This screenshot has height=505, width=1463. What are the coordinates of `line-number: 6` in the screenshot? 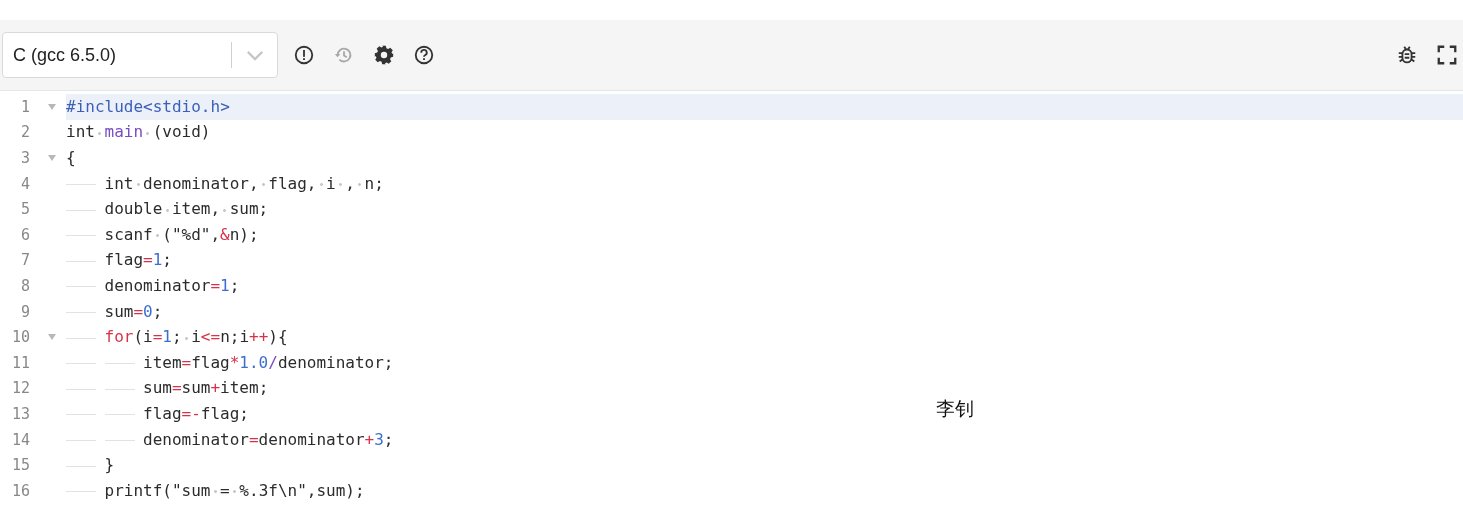 It's located at (24, 234).